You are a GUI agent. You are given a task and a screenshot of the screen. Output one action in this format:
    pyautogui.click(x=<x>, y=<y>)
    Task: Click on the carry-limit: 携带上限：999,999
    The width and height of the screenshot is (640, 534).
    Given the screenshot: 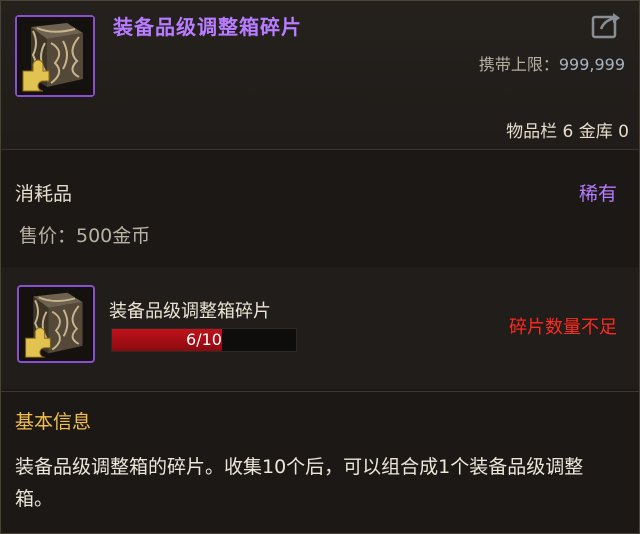 What is the action you would take?
    pyautogui.click(x=552, y=63)
    